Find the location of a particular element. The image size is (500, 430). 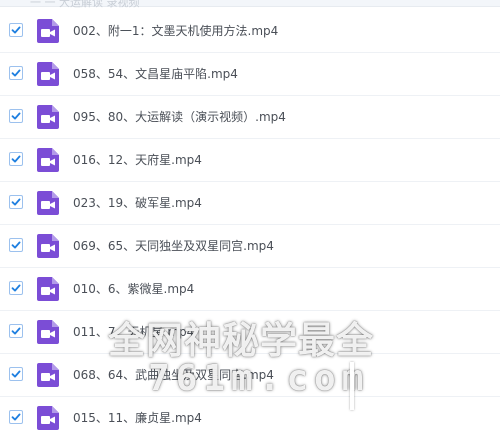

list-item: 069、65、天同独坐及双星同宫.mp4 is located at coordinates (250, 246).